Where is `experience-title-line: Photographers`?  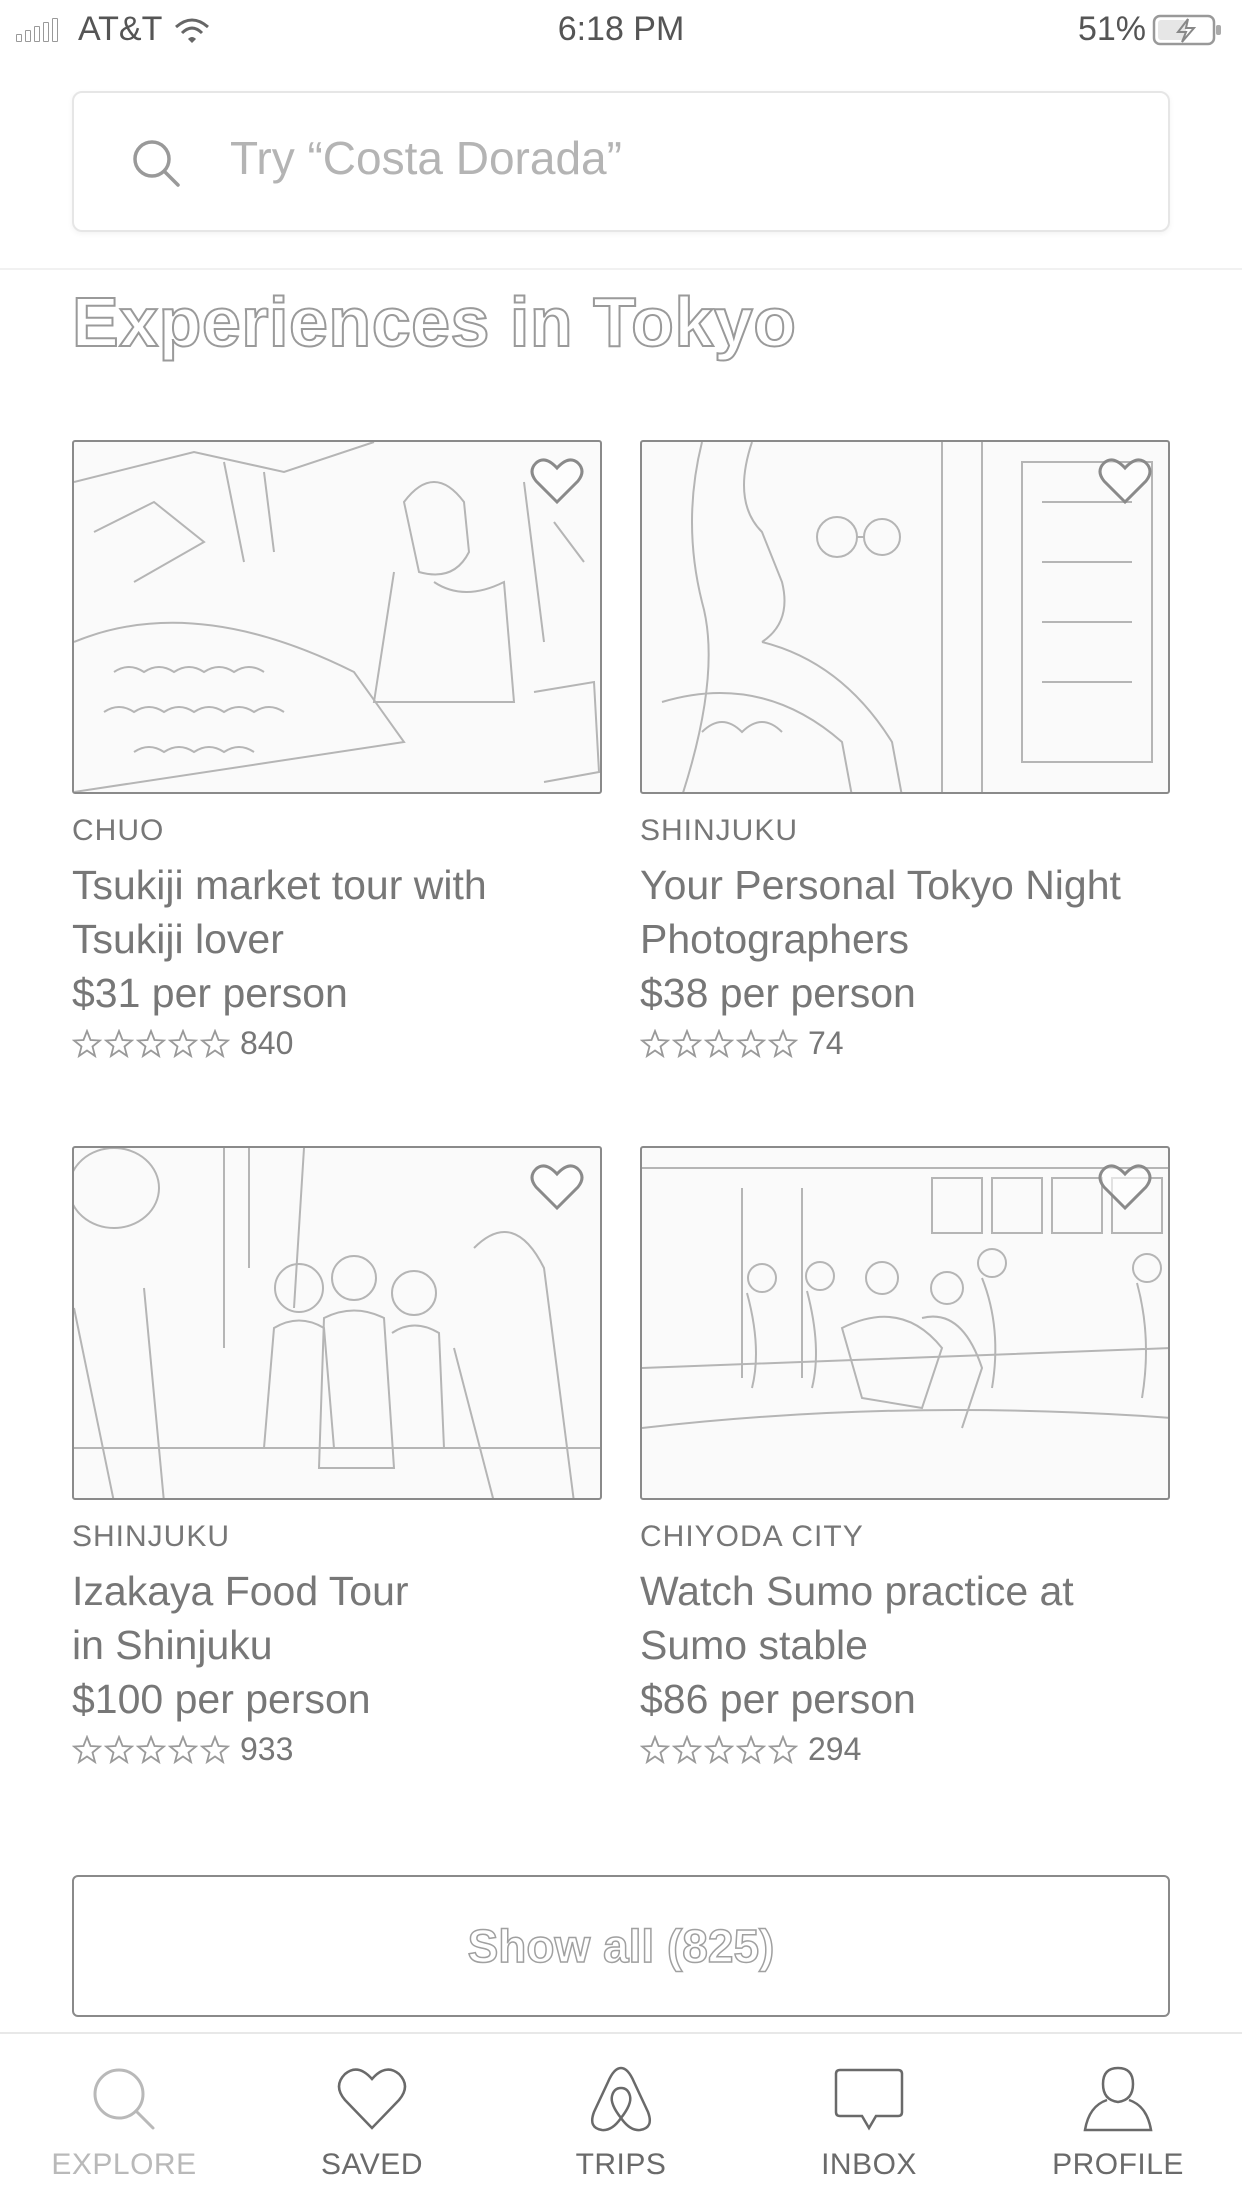 experience-title-line: Photographers is located at coordinates (774, 939).